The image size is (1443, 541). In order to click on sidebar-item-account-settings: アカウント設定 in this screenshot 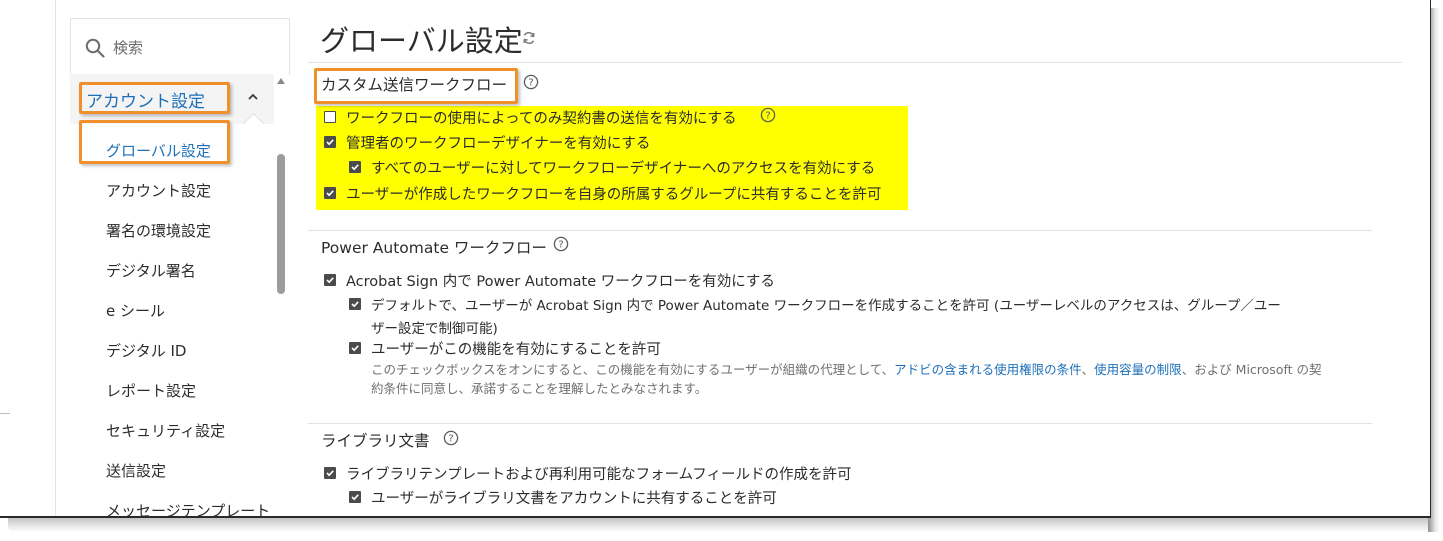, I will do `click(158, 190)`.